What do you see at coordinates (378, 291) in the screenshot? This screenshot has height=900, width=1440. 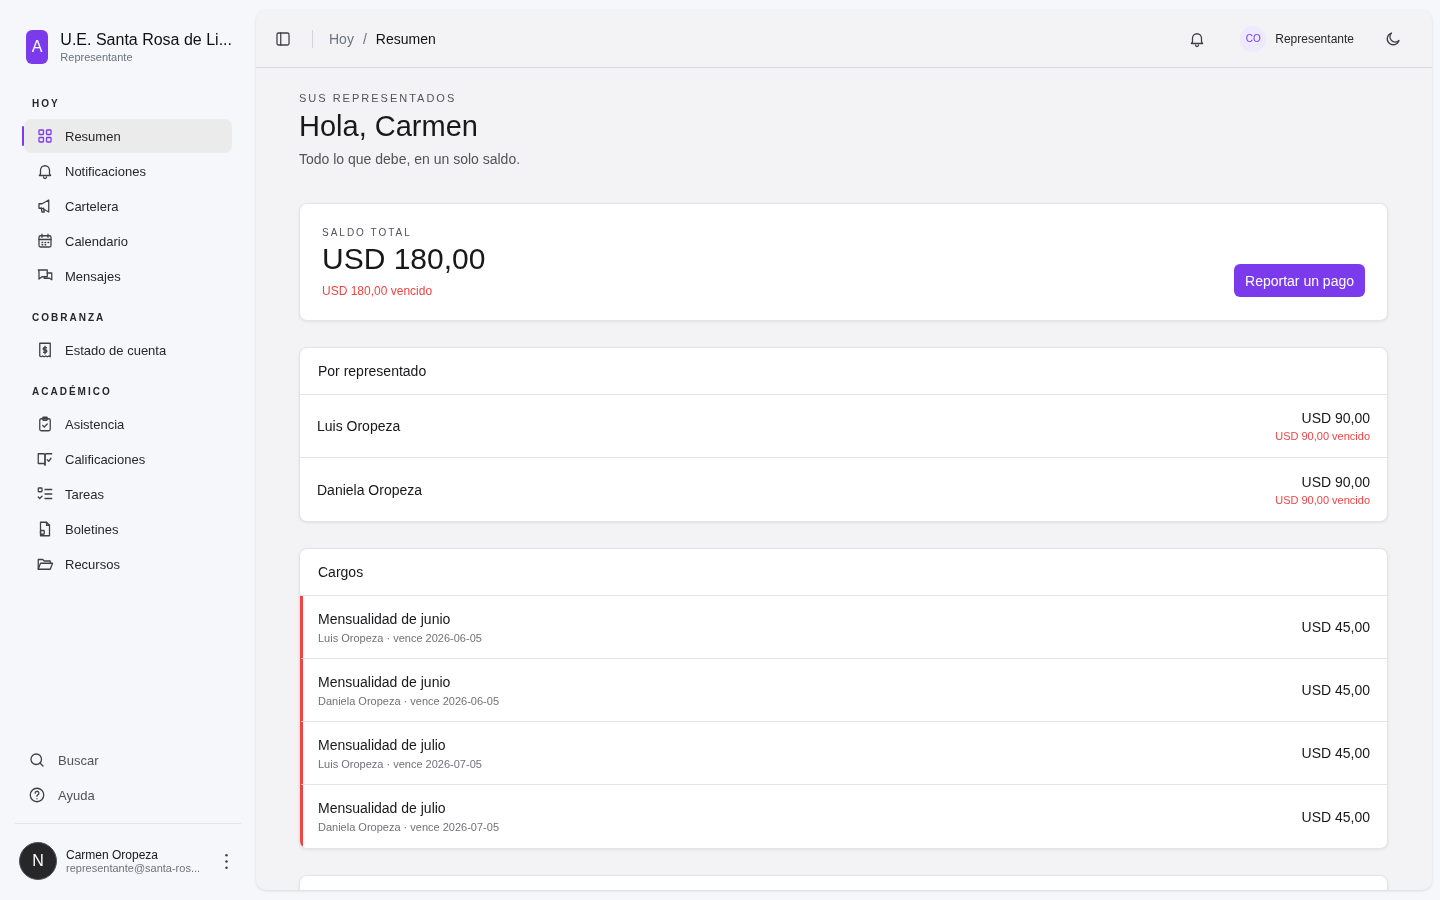 I see `overdue-amount: USD 180,00 vencido` at bounding box center [378, 291].